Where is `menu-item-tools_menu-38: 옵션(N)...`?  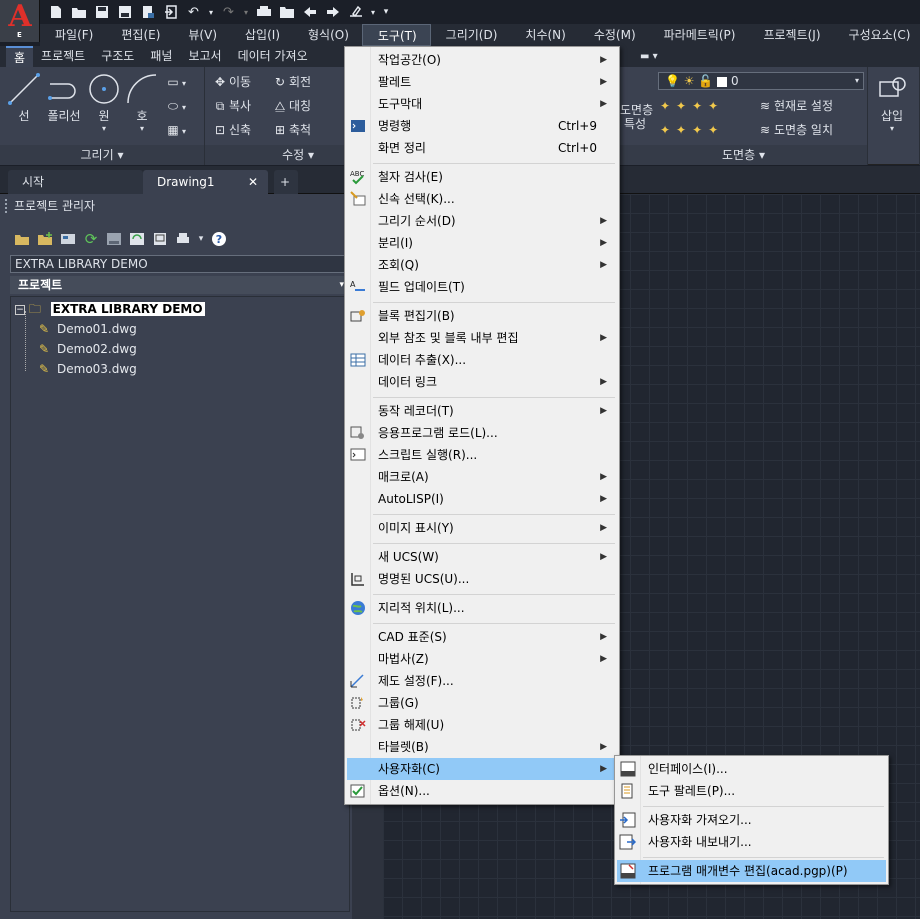
menu-item-tools_menu-38: 옵션(N)... is located at coordinates (482, 791).